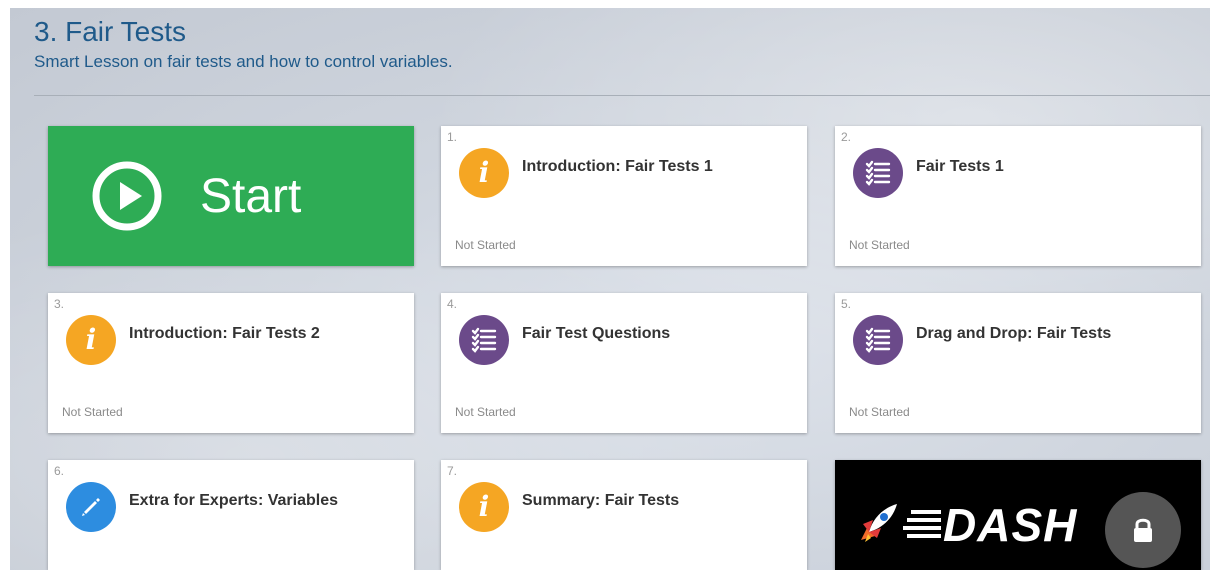 Image resolution: width=1210 pixels, height=570 pixels. I want to click on card-title: Summary: Fair Tests, so click(601, 500).